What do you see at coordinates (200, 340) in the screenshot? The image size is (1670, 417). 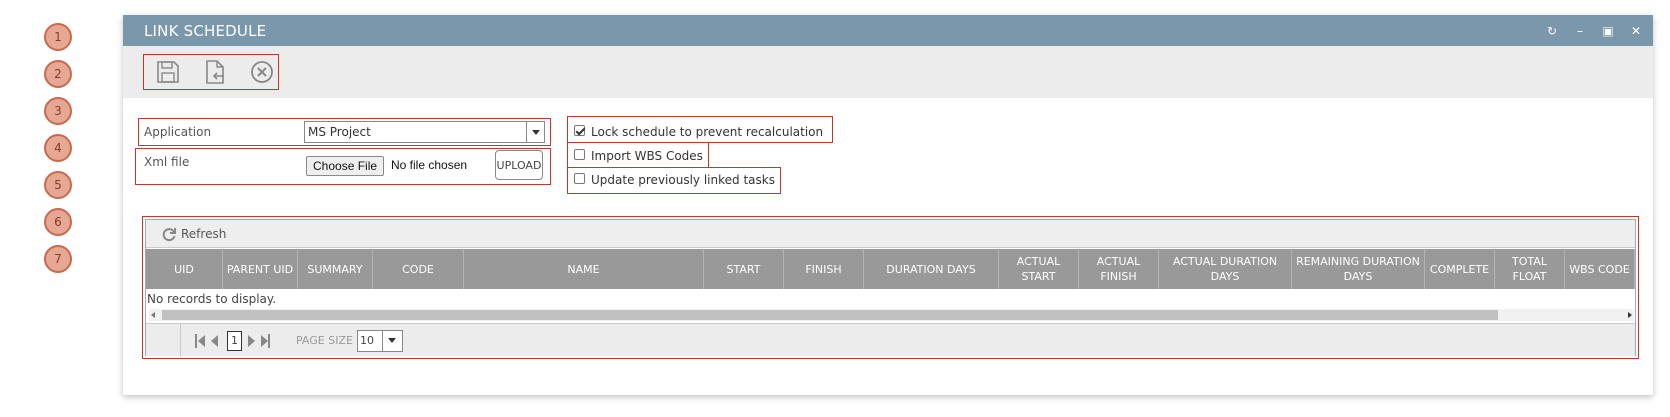 I see `first-page-icon` at bounding box center [200, 340].